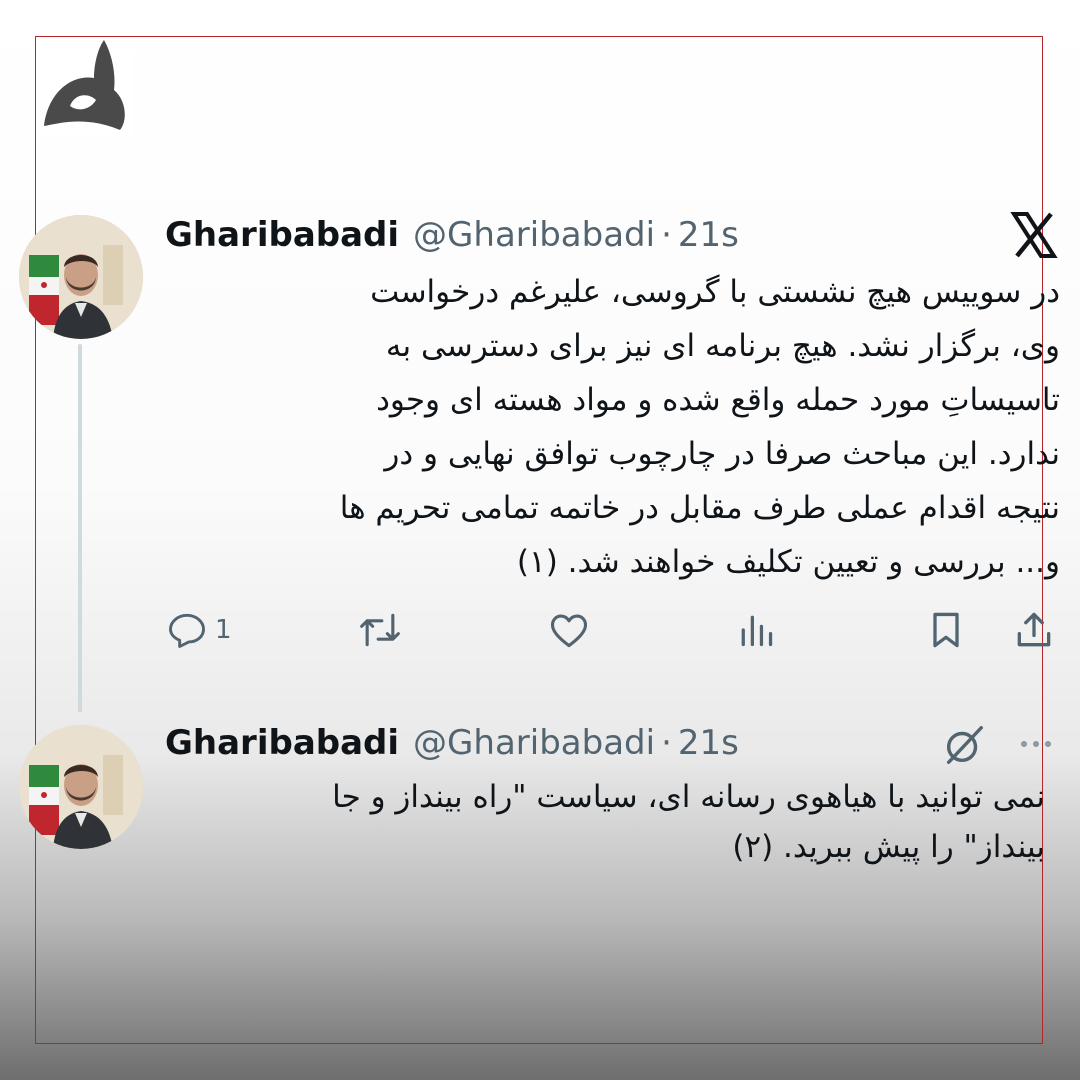 This screenshot has width=1080, height=1080. I want to click on more-icon, so click(1036, 744).